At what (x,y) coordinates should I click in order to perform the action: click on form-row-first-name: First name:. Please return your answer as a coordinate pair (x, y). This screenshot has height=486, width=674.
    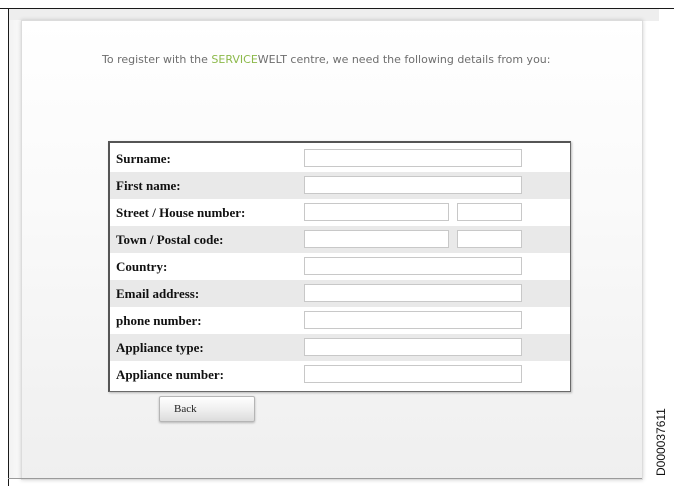
    Looking at the image, I should click on (340, 185).